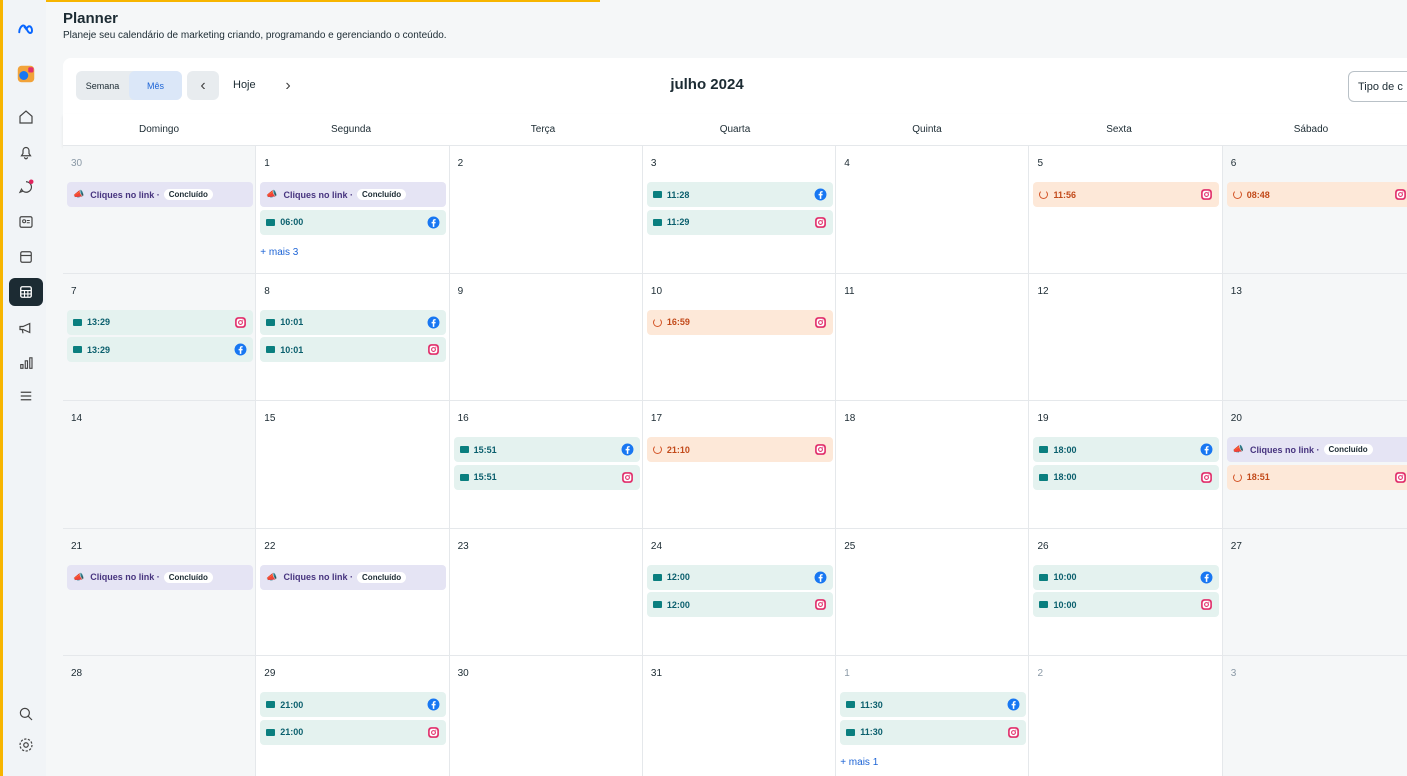 The width and height of the screenshot is (1407, 776). I want to click on calendar-day-cell: 19 18:00 18:00, so click(1126, 465).